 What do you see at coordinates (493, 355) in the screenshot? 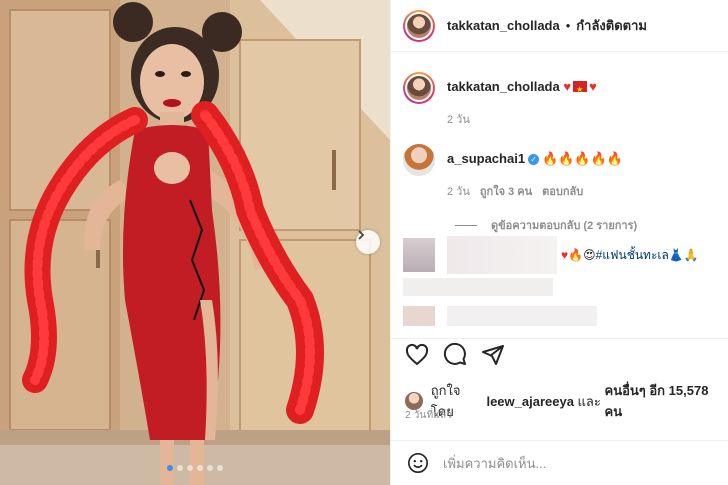
I see `share-send-icon` at bounding box center [493, 355].